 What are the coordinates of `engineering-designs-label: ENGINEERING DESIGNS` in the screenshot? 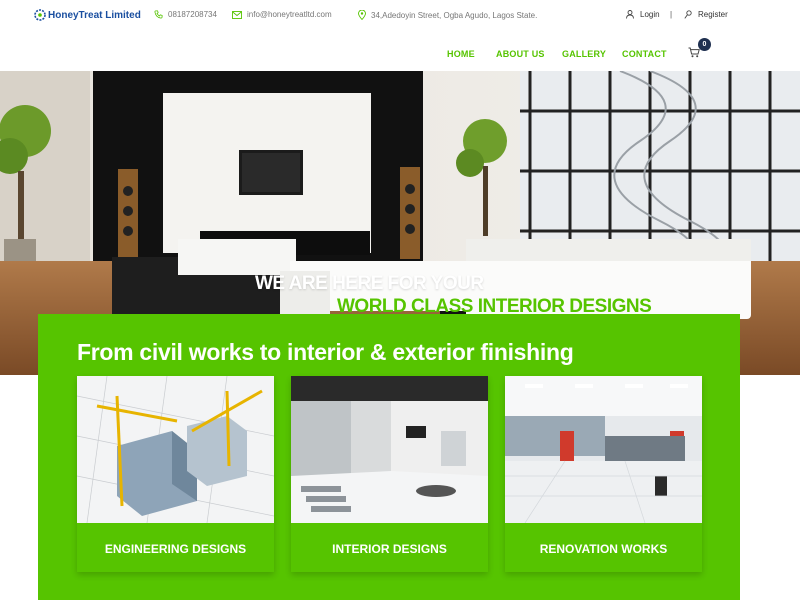 It's located at (175, 549).